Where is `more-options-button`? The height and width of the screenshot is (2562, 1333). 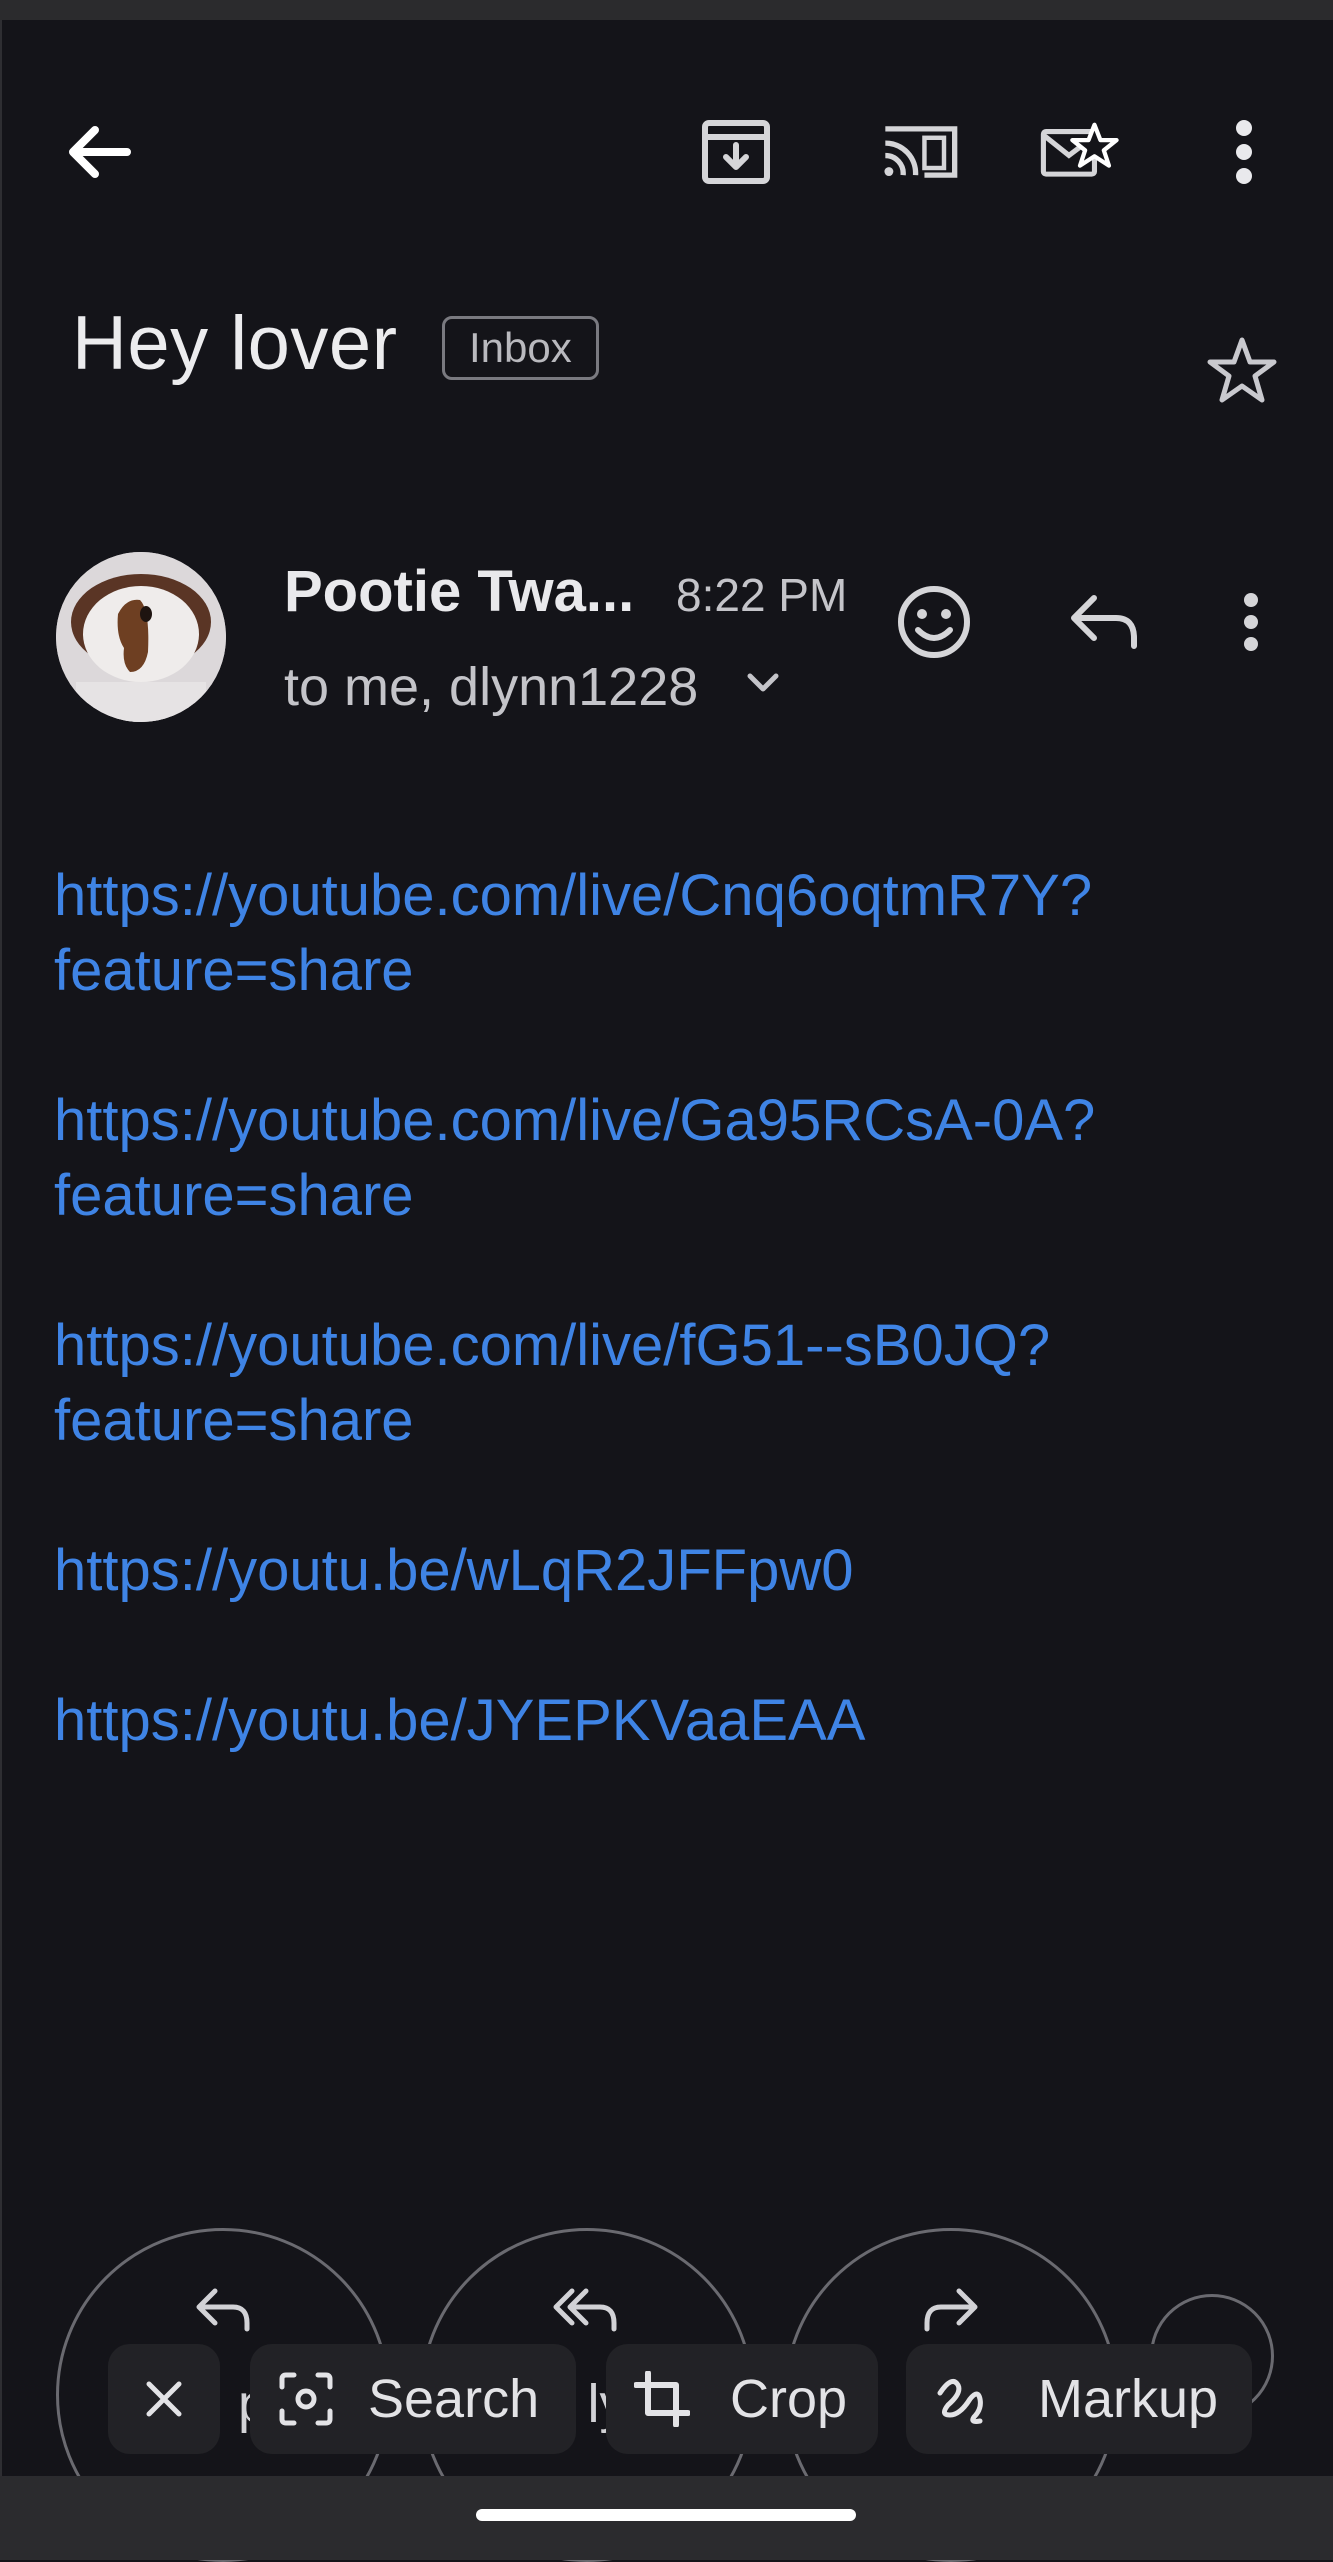 more-options-button is located at coordinates (1244, 152).